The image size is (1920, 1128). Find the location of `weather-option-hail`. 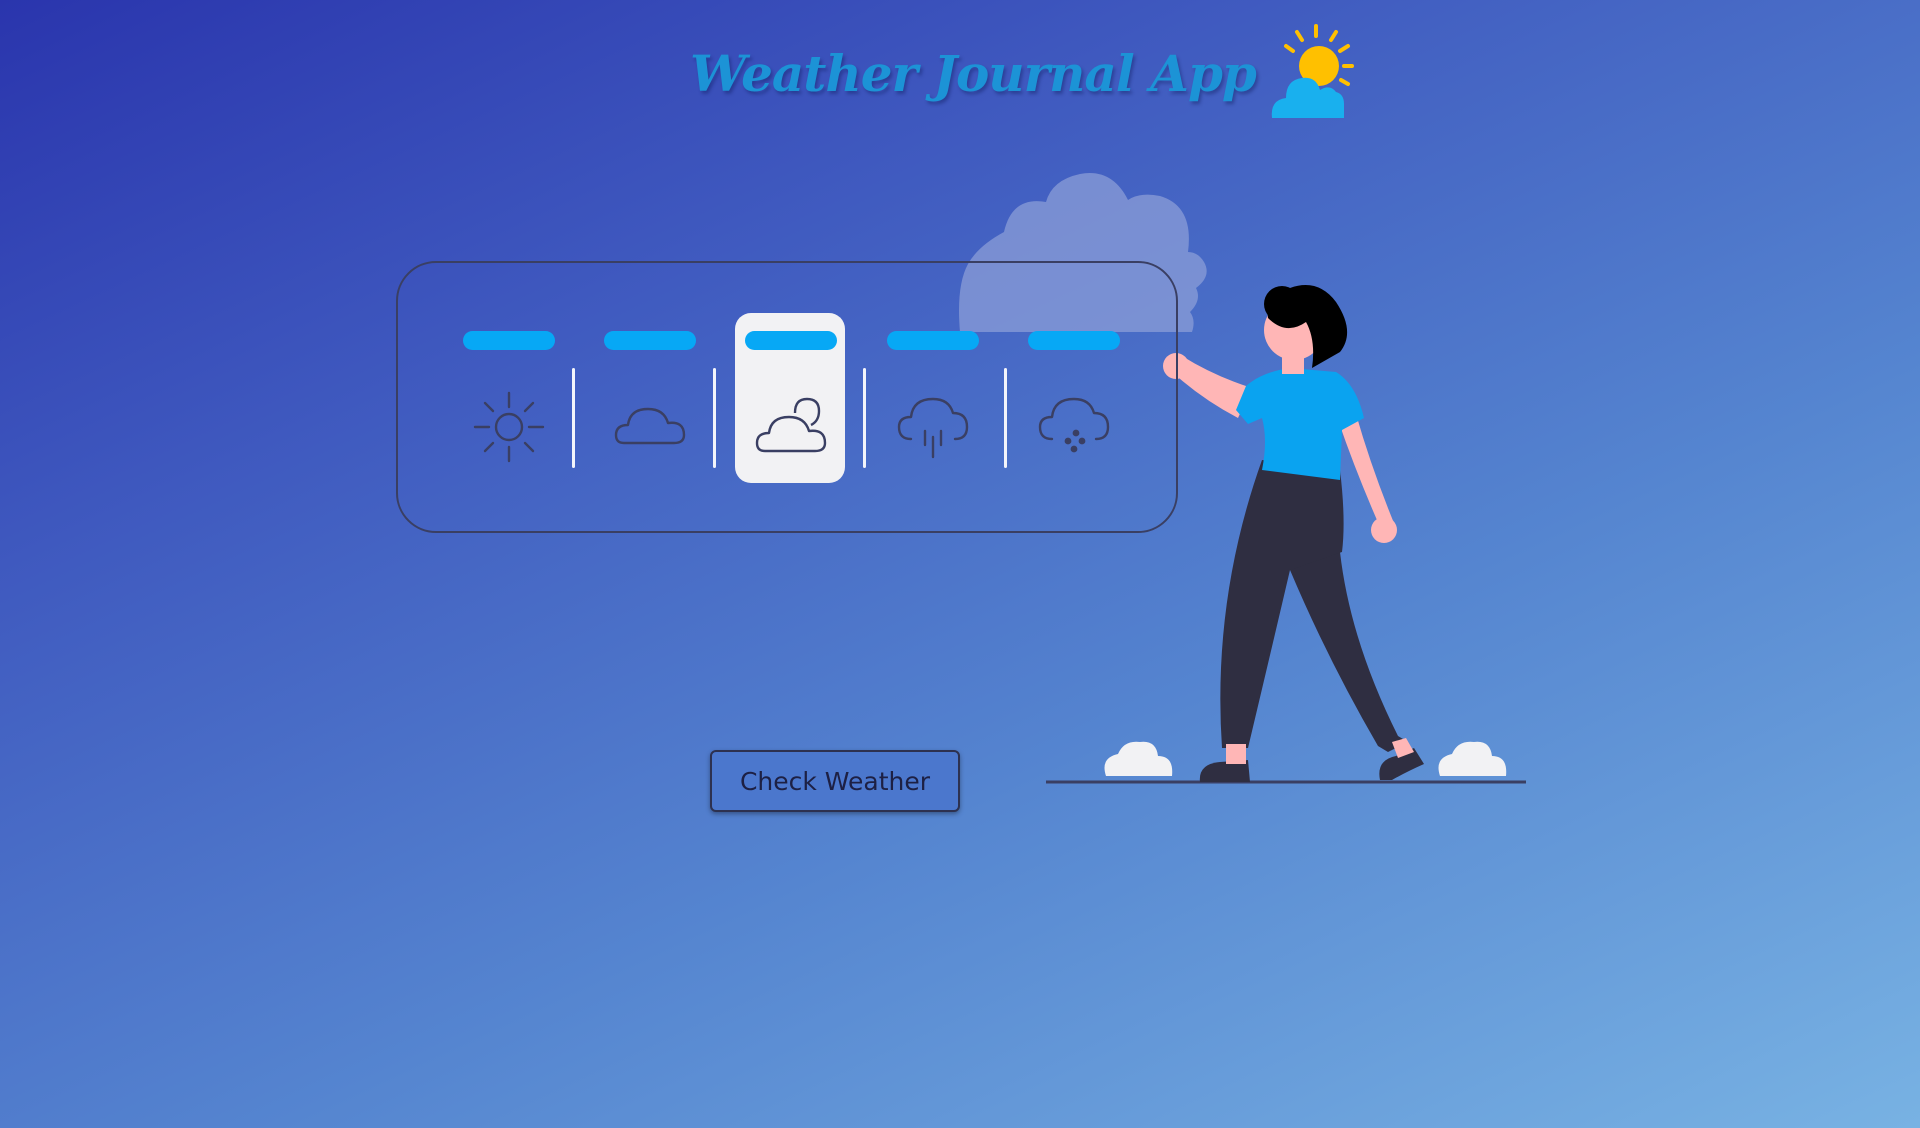

weather-option-hail is located at coordinates (1073, 398).